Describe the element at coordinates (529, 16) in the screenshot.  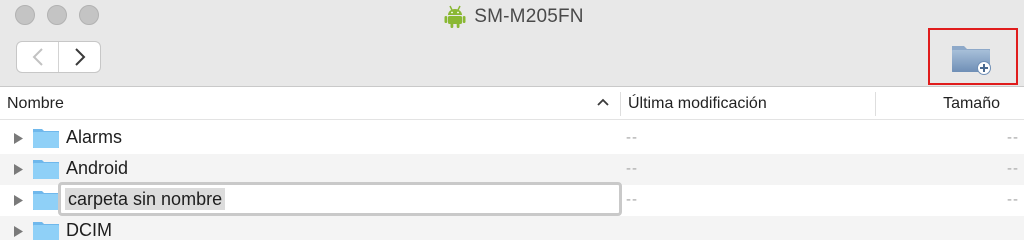
I see `window-title: SM-M205FN` at that location.